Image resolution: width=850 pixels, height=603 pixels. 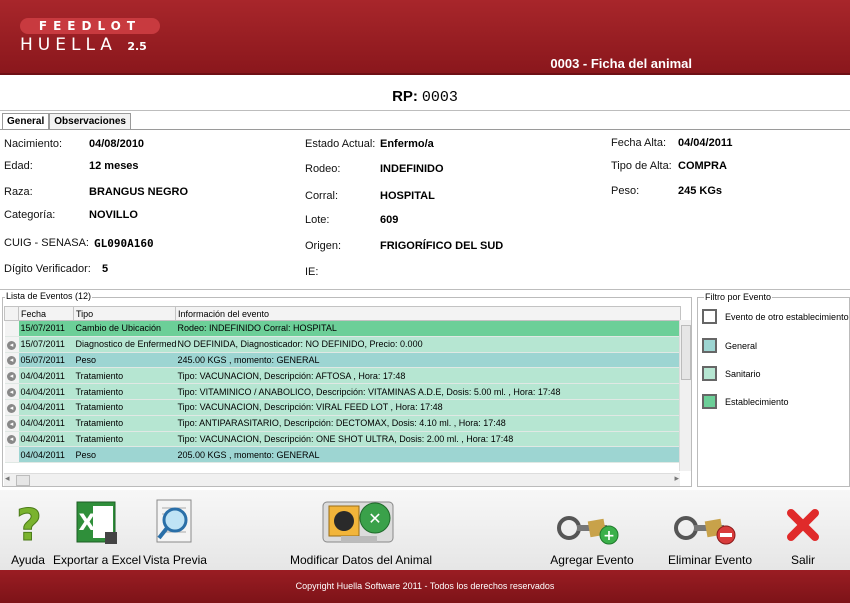 What do you see at coordinates (105, 269) in the screenshot?
I see `digito-value: 5` at bounding box center [105, 269].